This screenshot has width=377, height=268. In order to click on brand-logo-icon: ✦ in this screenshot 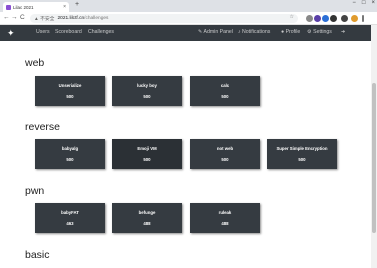, I will do `click(11, 33)`.